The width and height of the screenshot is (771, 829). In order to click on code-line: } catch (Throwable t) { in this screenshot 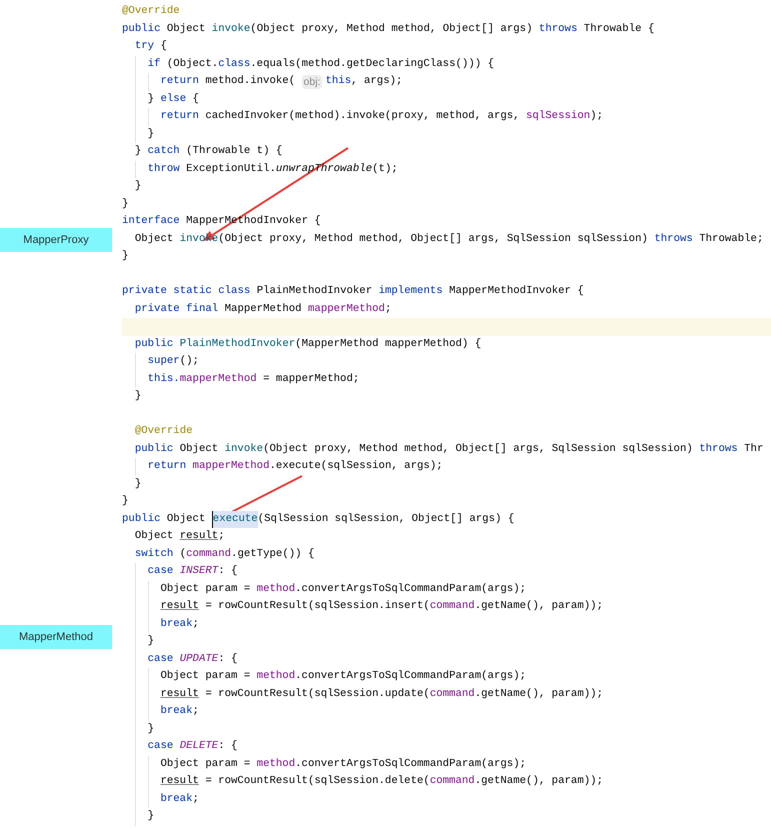, I will do `click(209, 151)`.